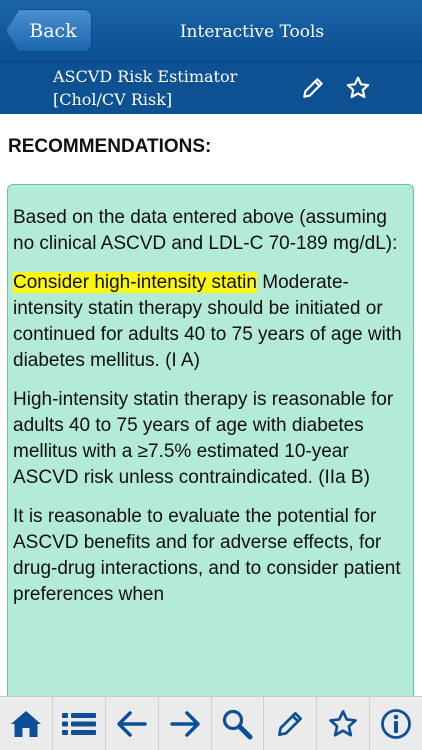  What do you see at coordinates (238, 723) in the screenshot?
I see `search-icon` at bounding box center [238, 723].